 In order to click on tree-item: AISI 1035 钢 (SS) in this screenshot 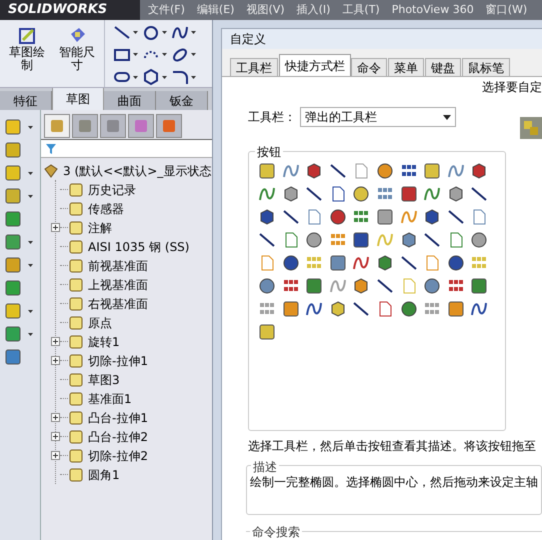, I will do `click(139, 247)`.